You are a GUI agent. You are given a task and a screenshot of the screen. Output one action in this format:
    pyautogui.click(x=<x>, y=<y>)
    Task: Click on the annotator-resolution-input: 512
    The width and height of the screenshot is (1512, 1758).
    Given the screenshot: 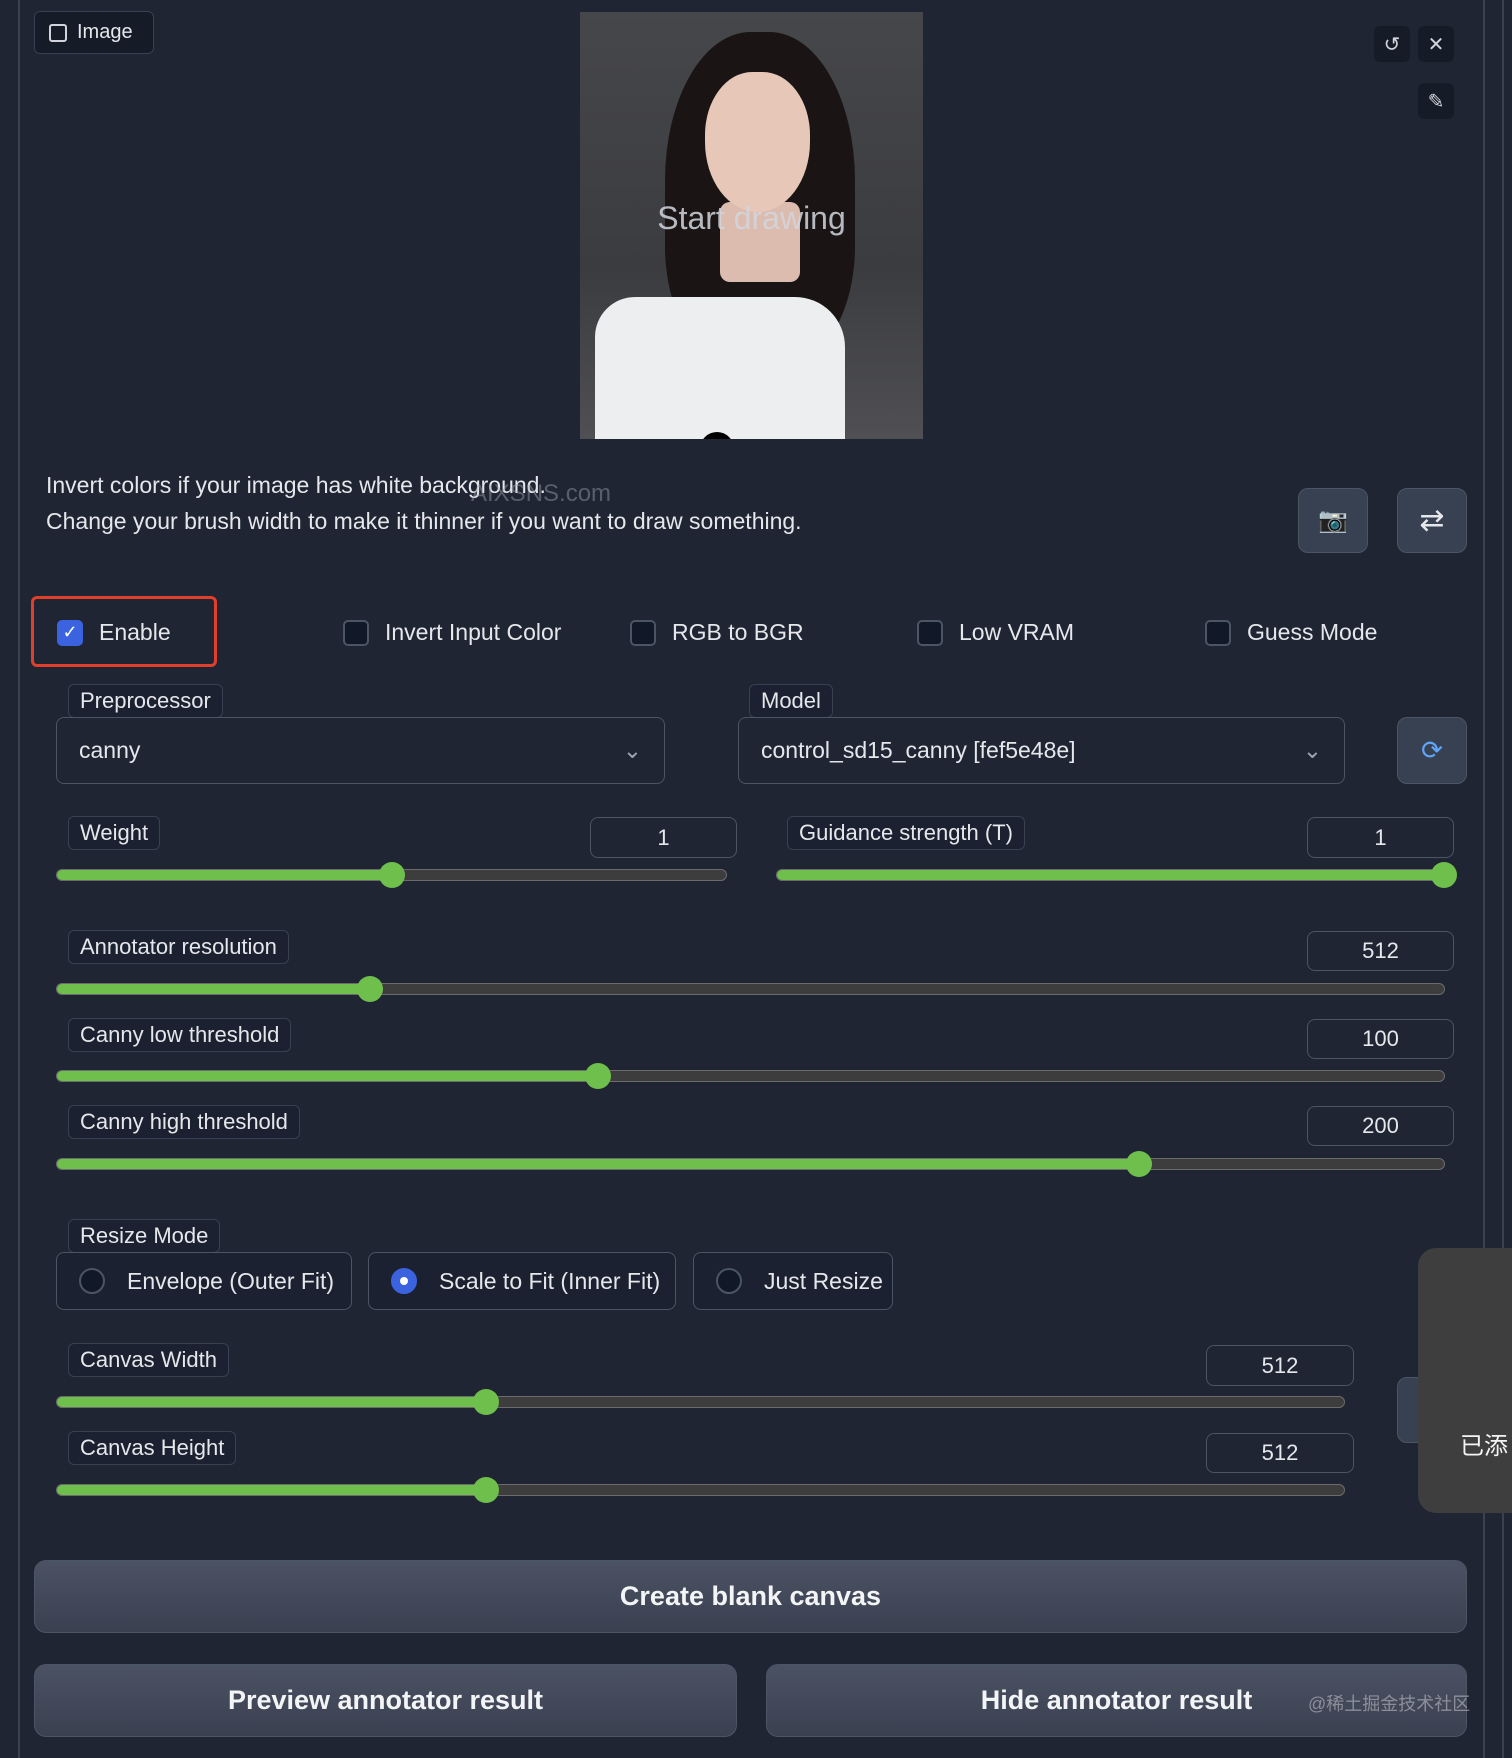 What is the action you would take?
    pyautogui.click(x=1380, y=951)
    